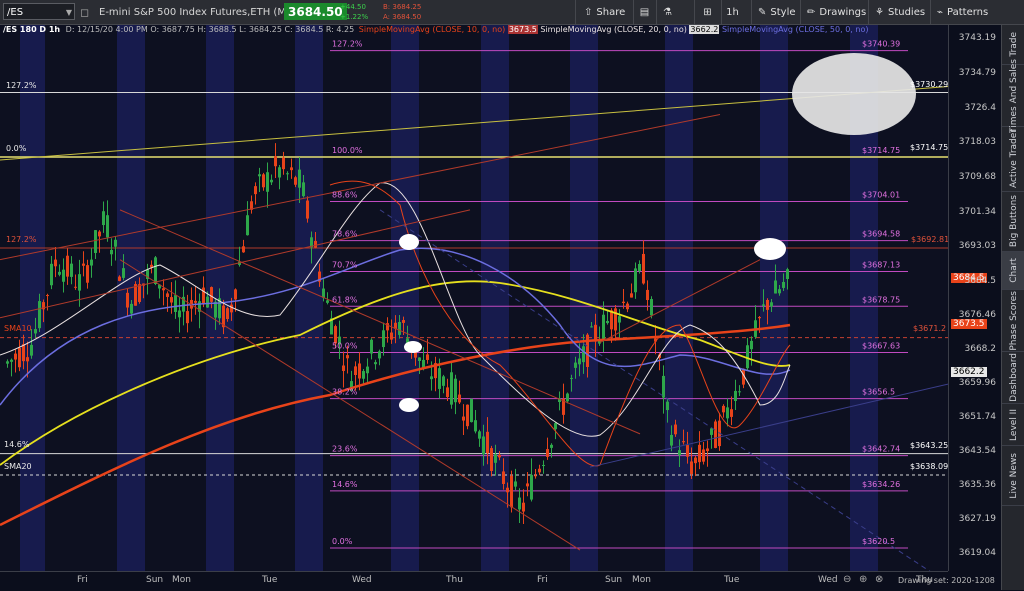 The height and width of the screenshot is (591, 1024). Describe the element at coordinates (879, 579) in the screenshot. I see `fit-icon: ⊗` at that location.